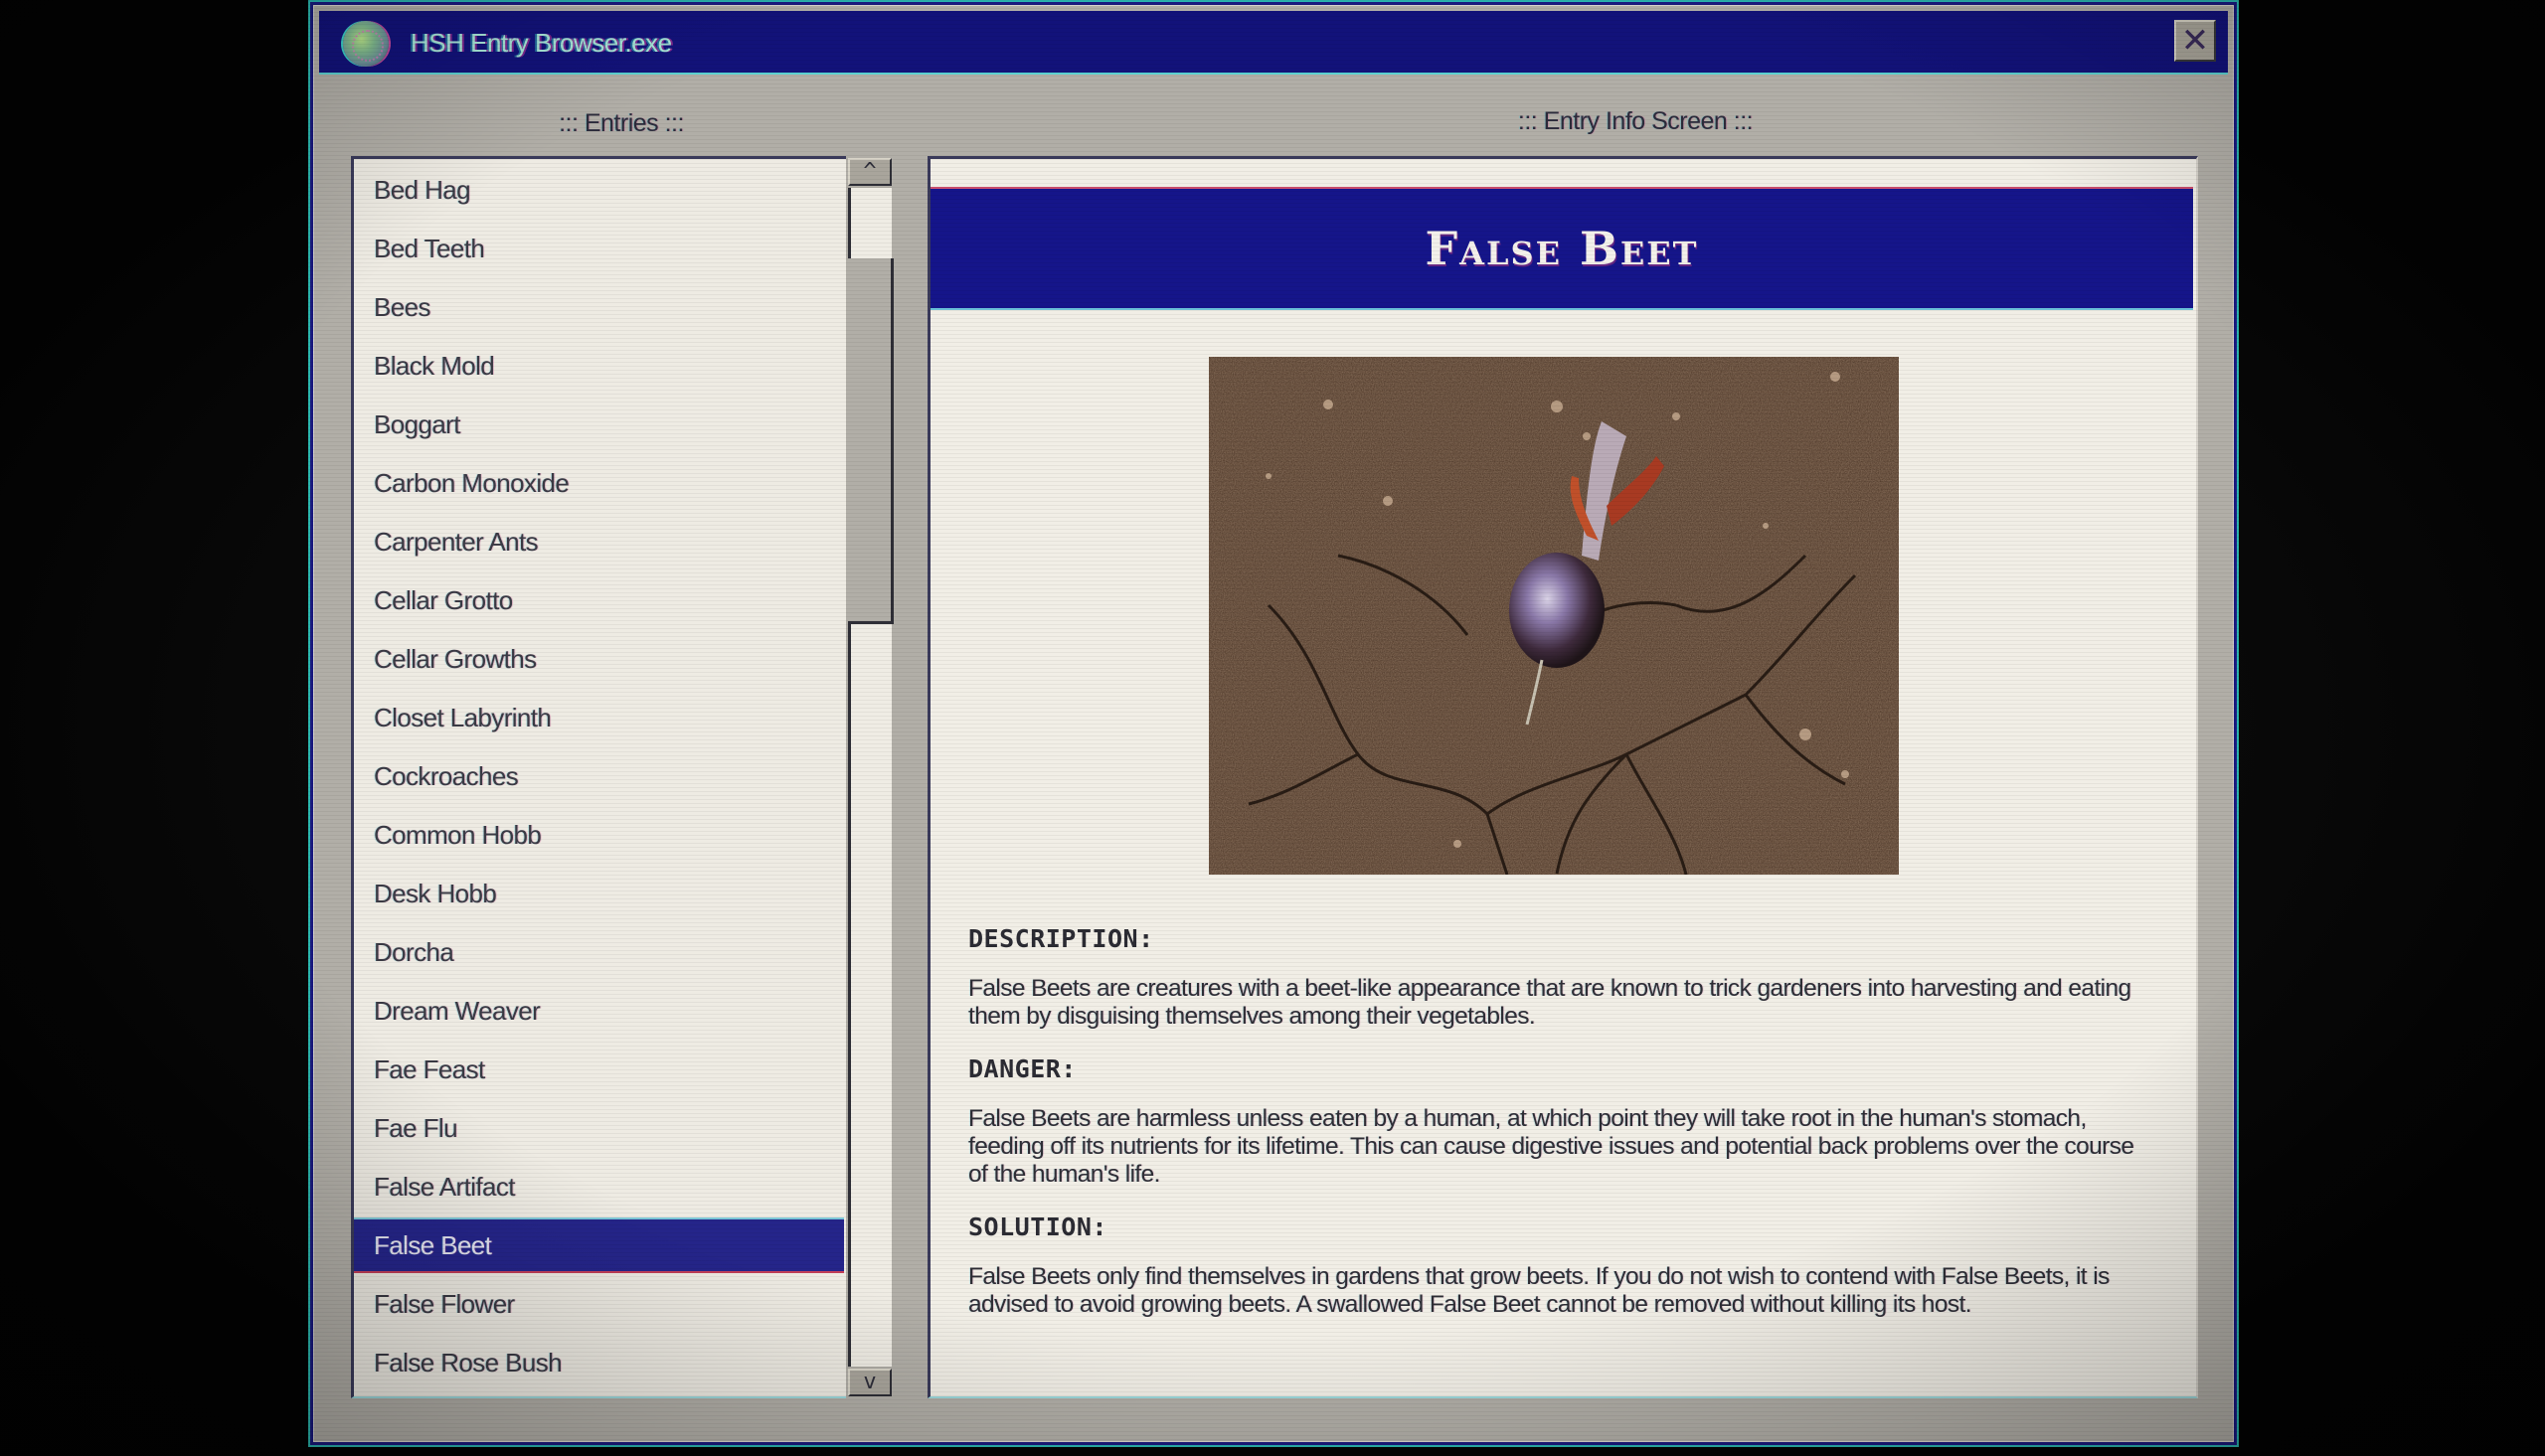 The width and height of the screenshot is (2545, 1456). Describe the element at coordinates (417, 423) in the screenshot. I see `list-item-label: Boggart` at that location.